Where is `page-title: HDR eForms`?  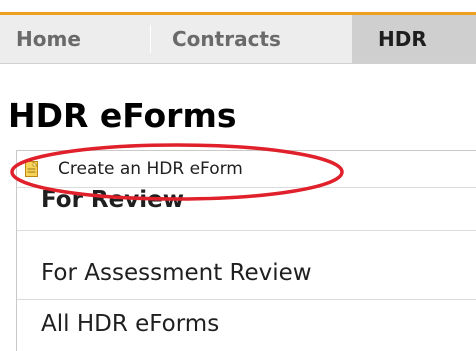 page-title: HDR eForms is located at coordinates (122, 115).